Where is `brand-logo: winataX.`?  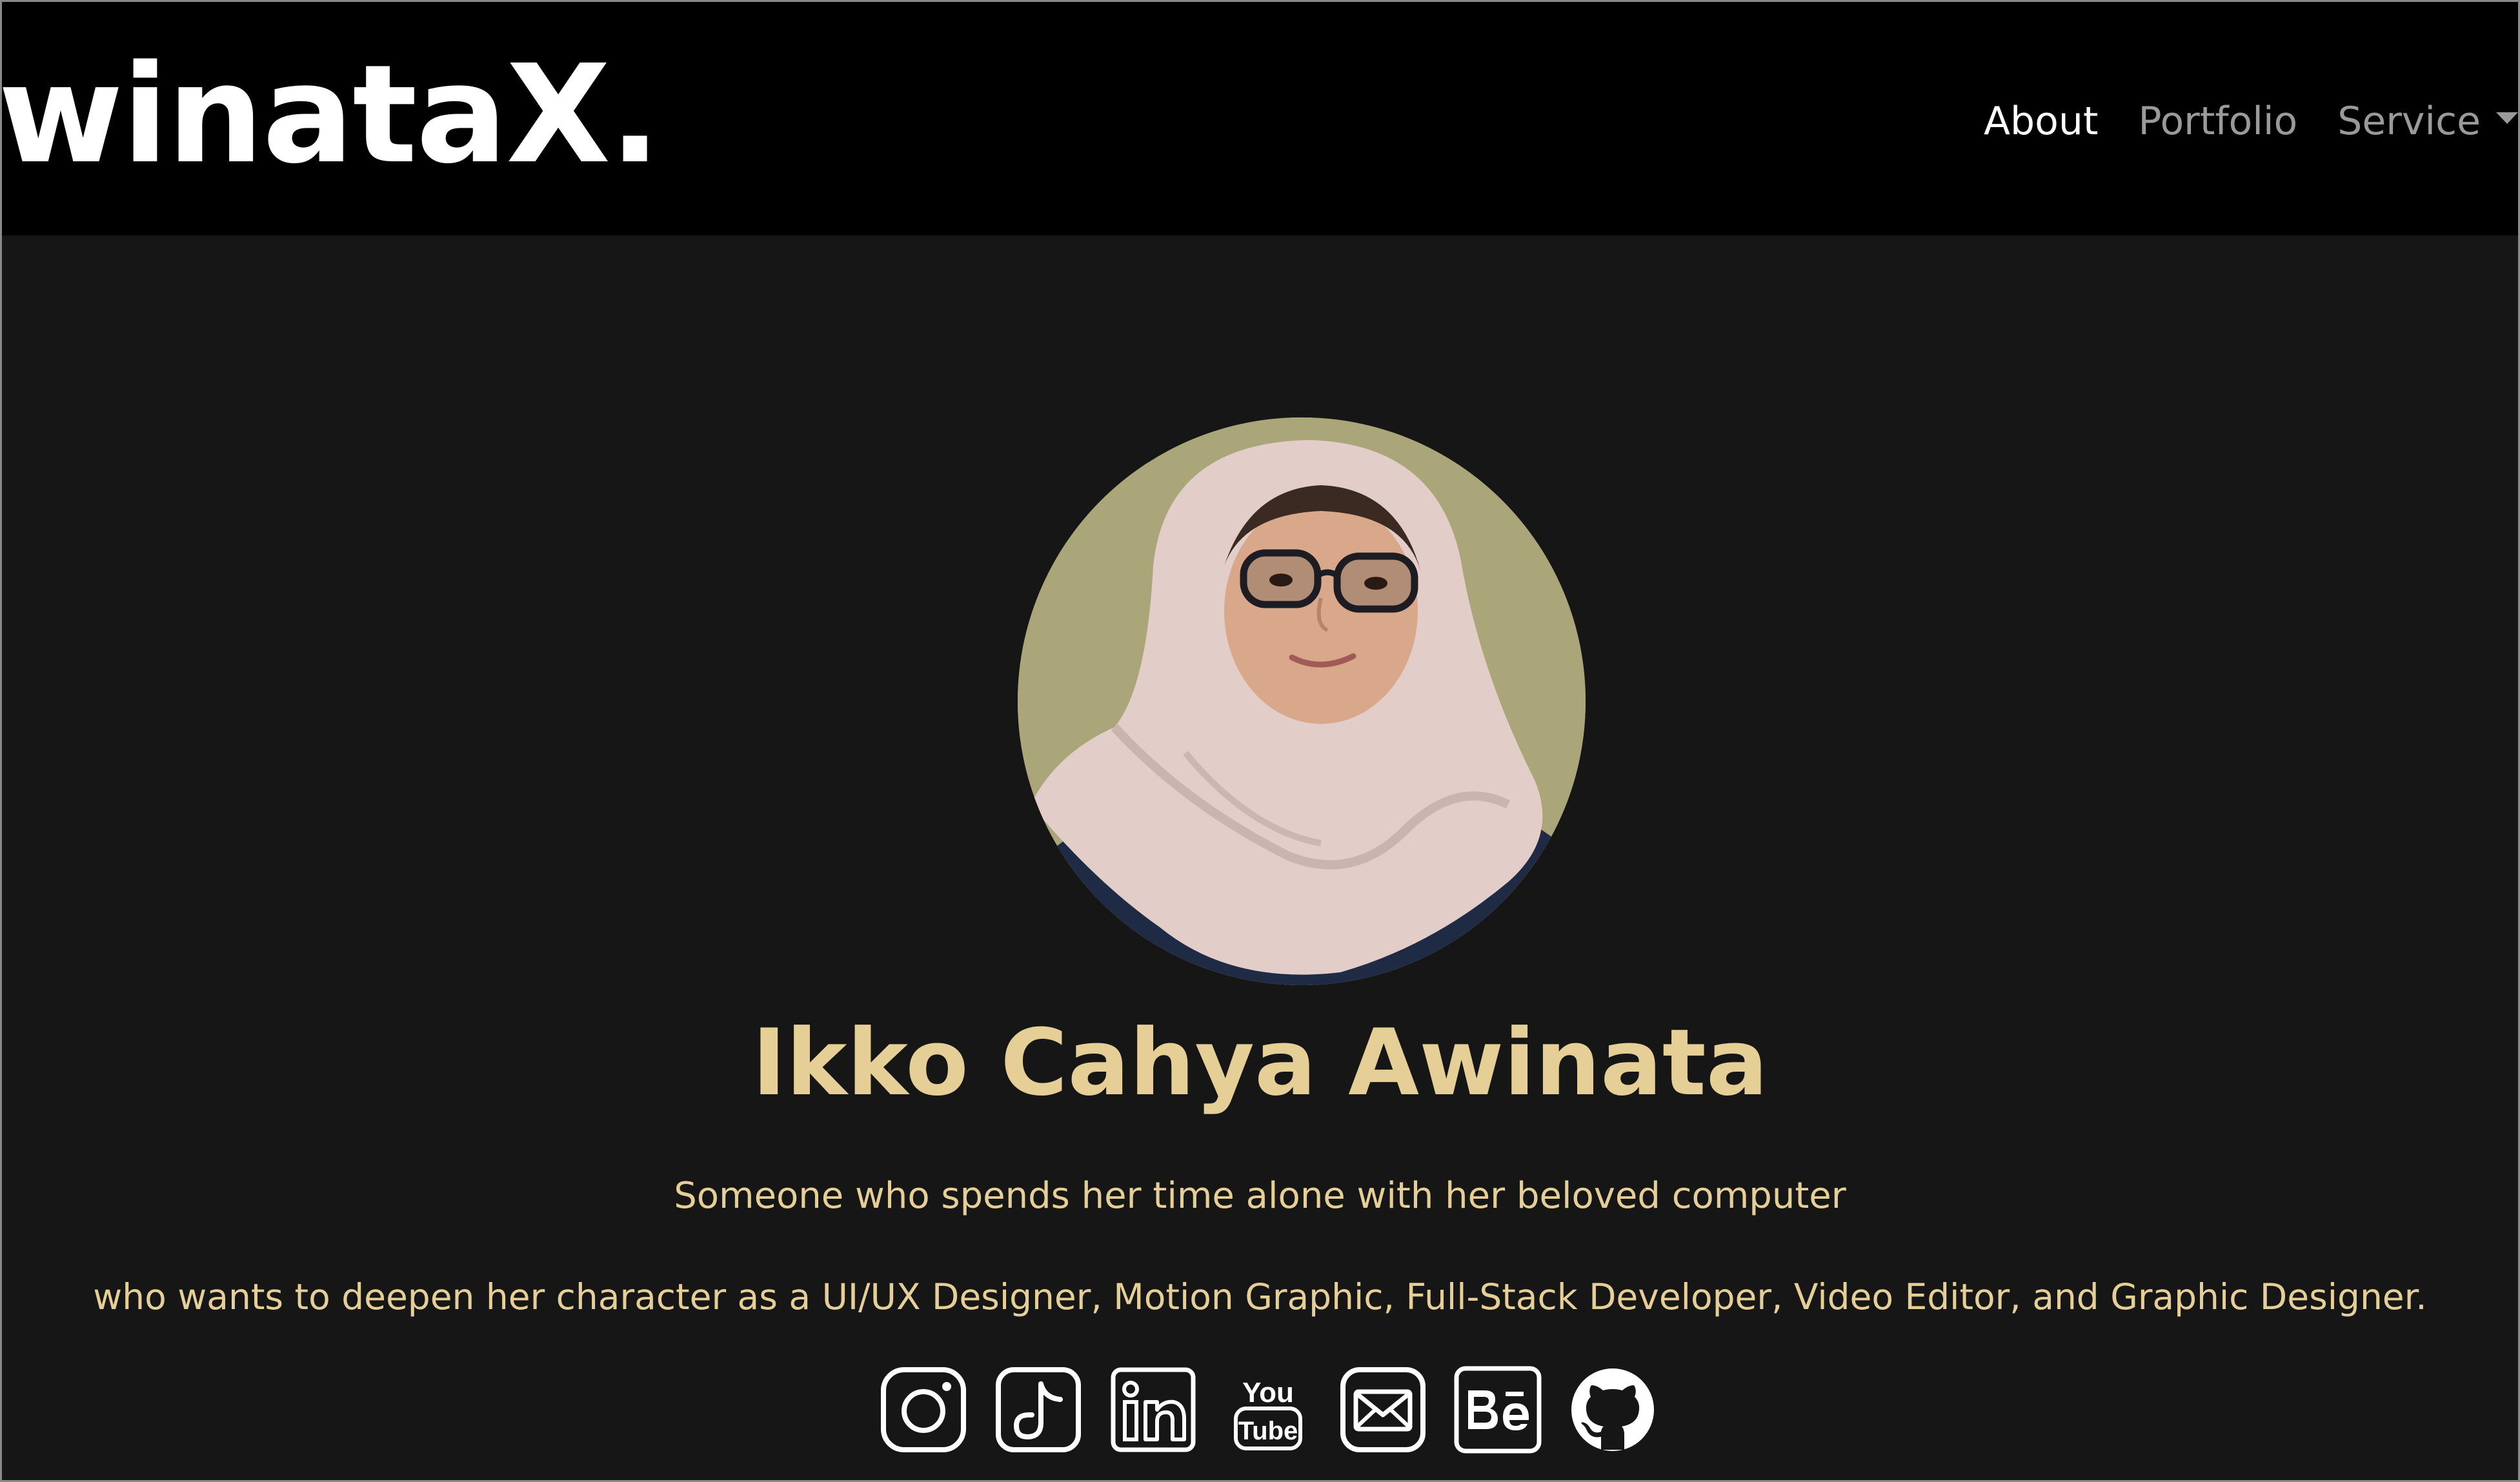
brand-logo: winataX. is located at coordinates (331, 115).